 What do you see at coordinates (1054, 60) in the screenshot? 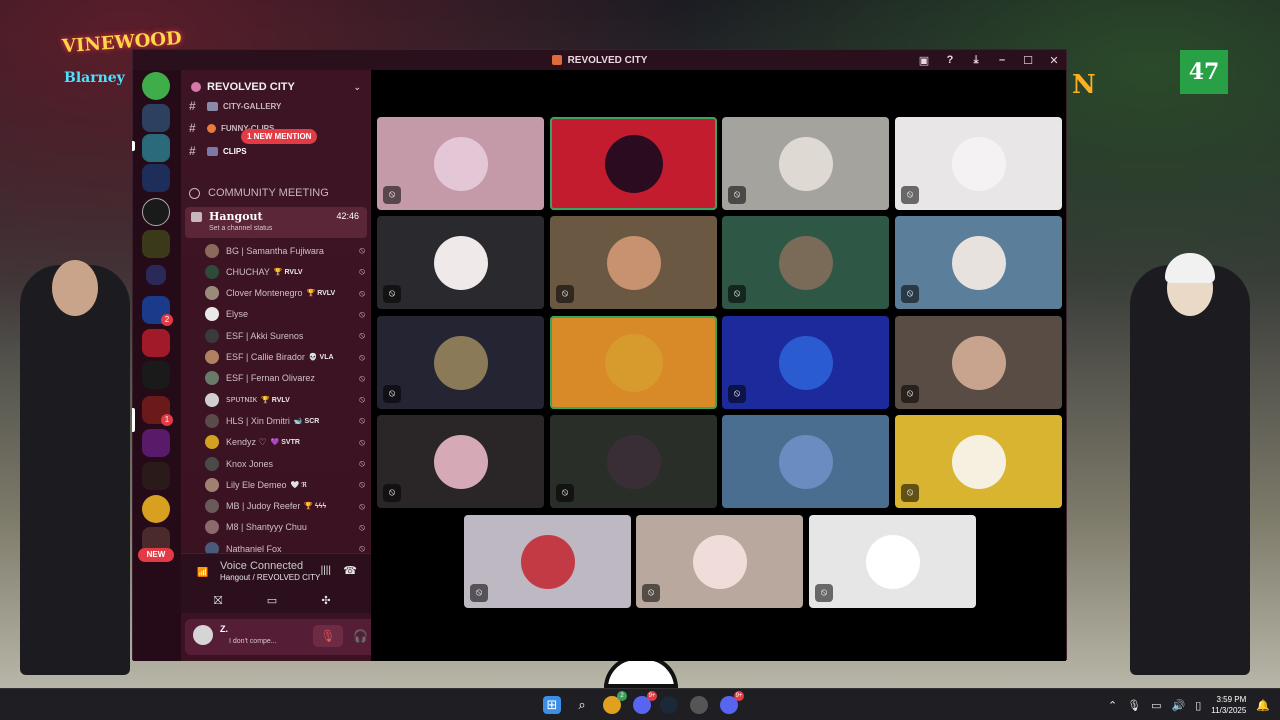
I see `close-icon: ✕` at bounding box center [1054, 60].